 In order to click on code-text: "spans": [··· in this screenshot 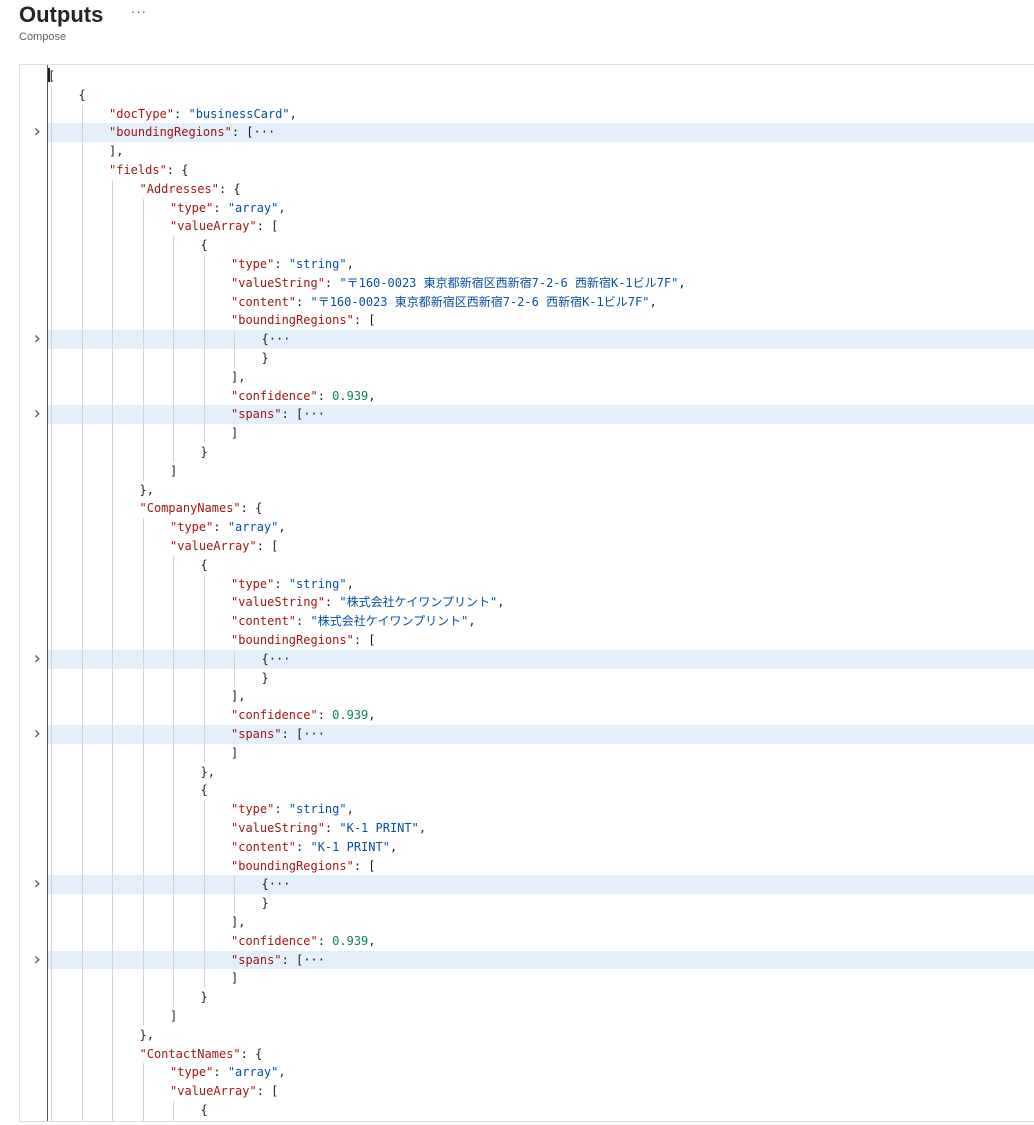, I will do `click(278, 414)`.